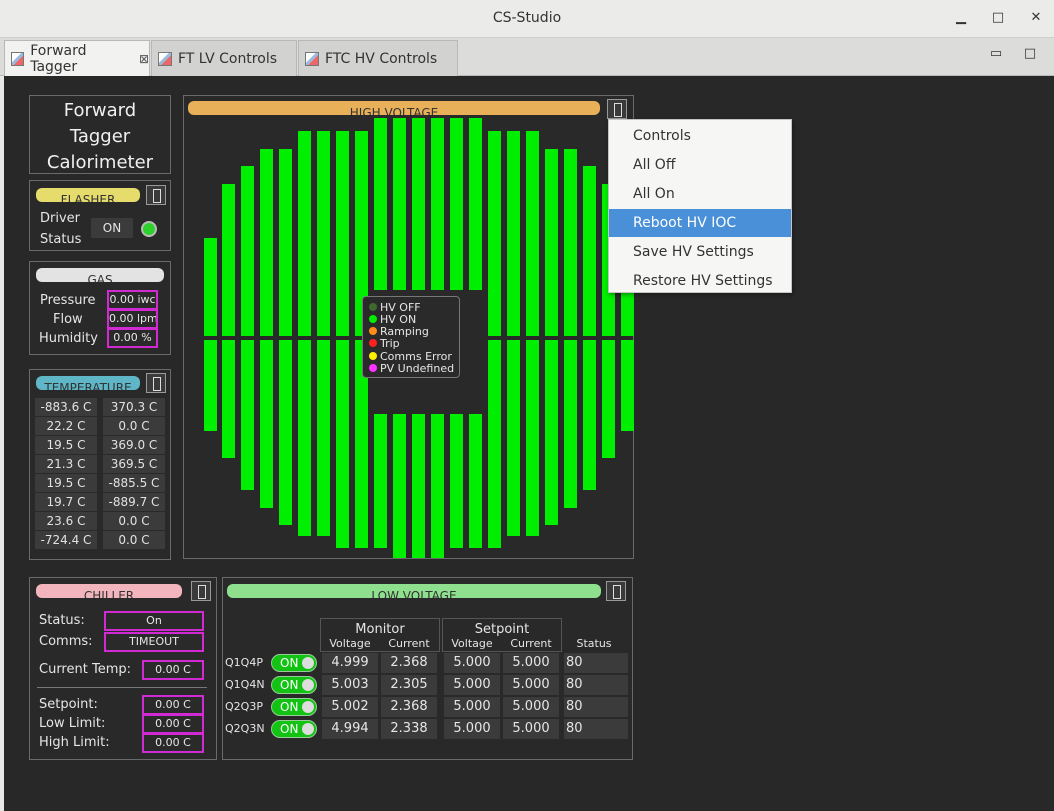 This screenshot has height=811, width=1054. Describe the element at coordinates (68, 300) in the screenshot. I see `pressure-label: Pressure` at that location.